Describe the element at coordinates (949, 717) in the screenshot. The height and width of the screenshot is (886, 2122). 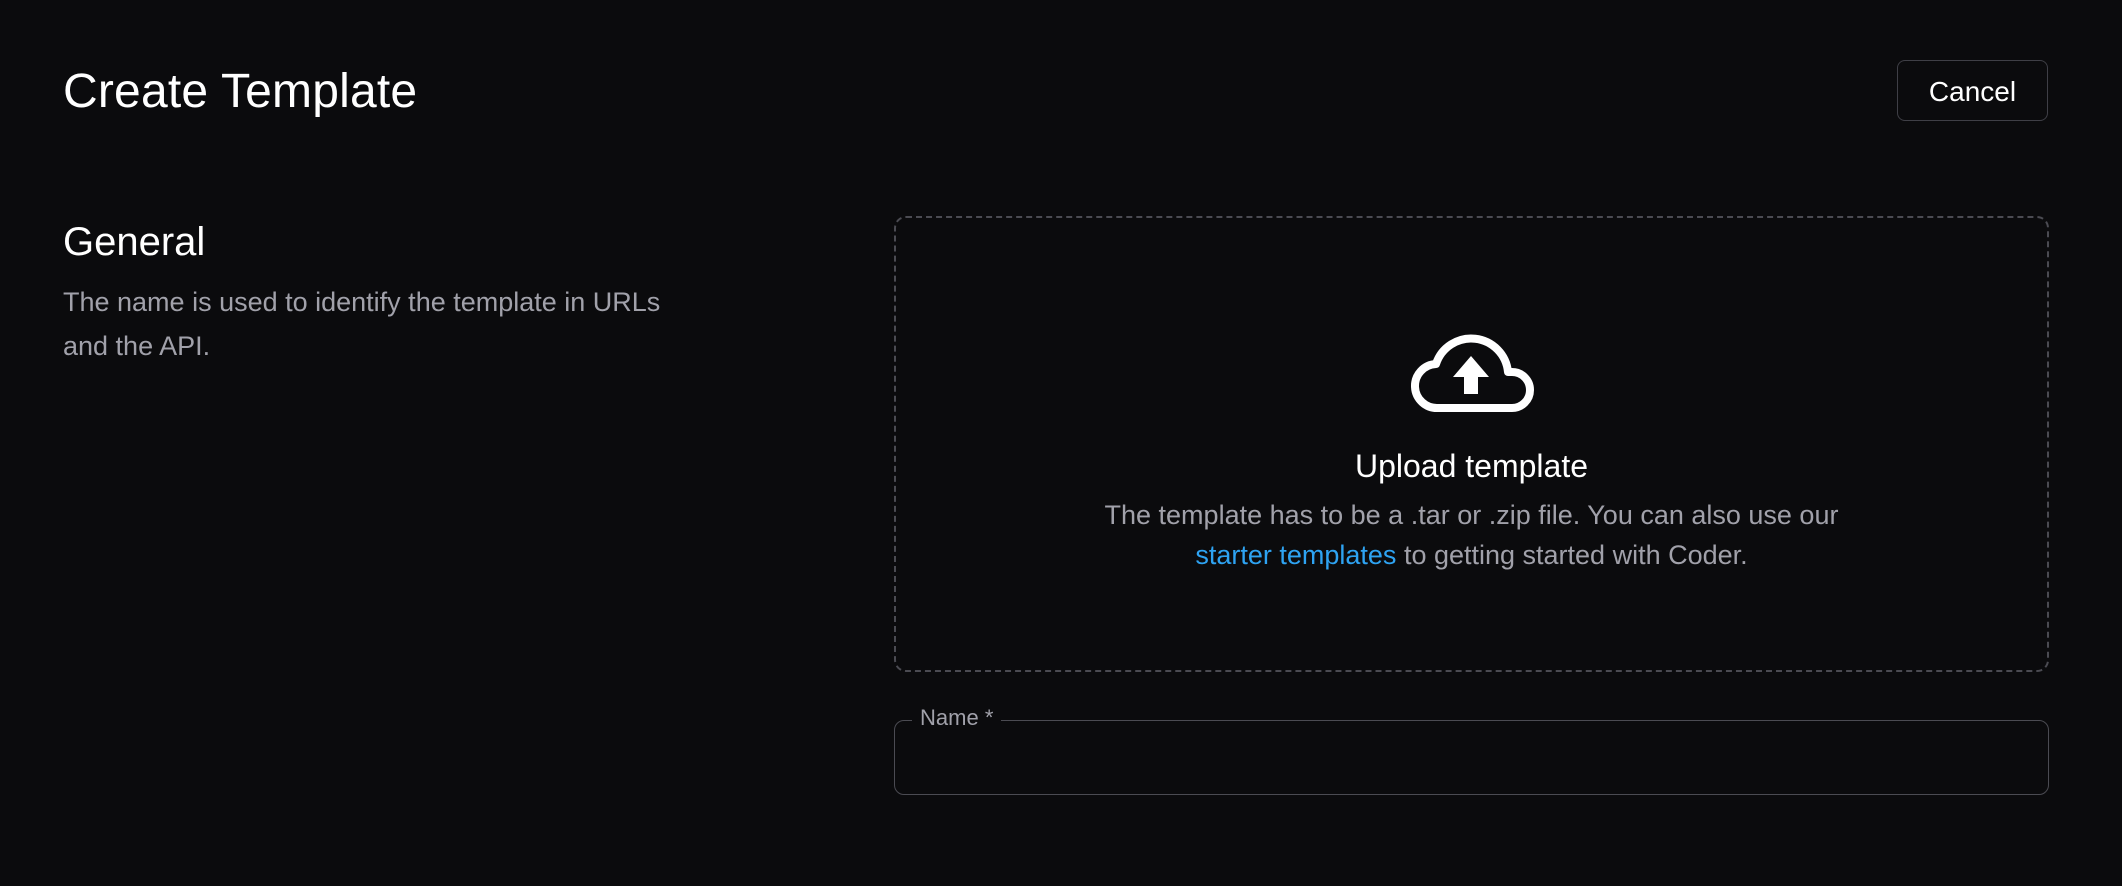
I see `name-label-text: Name` at that location.